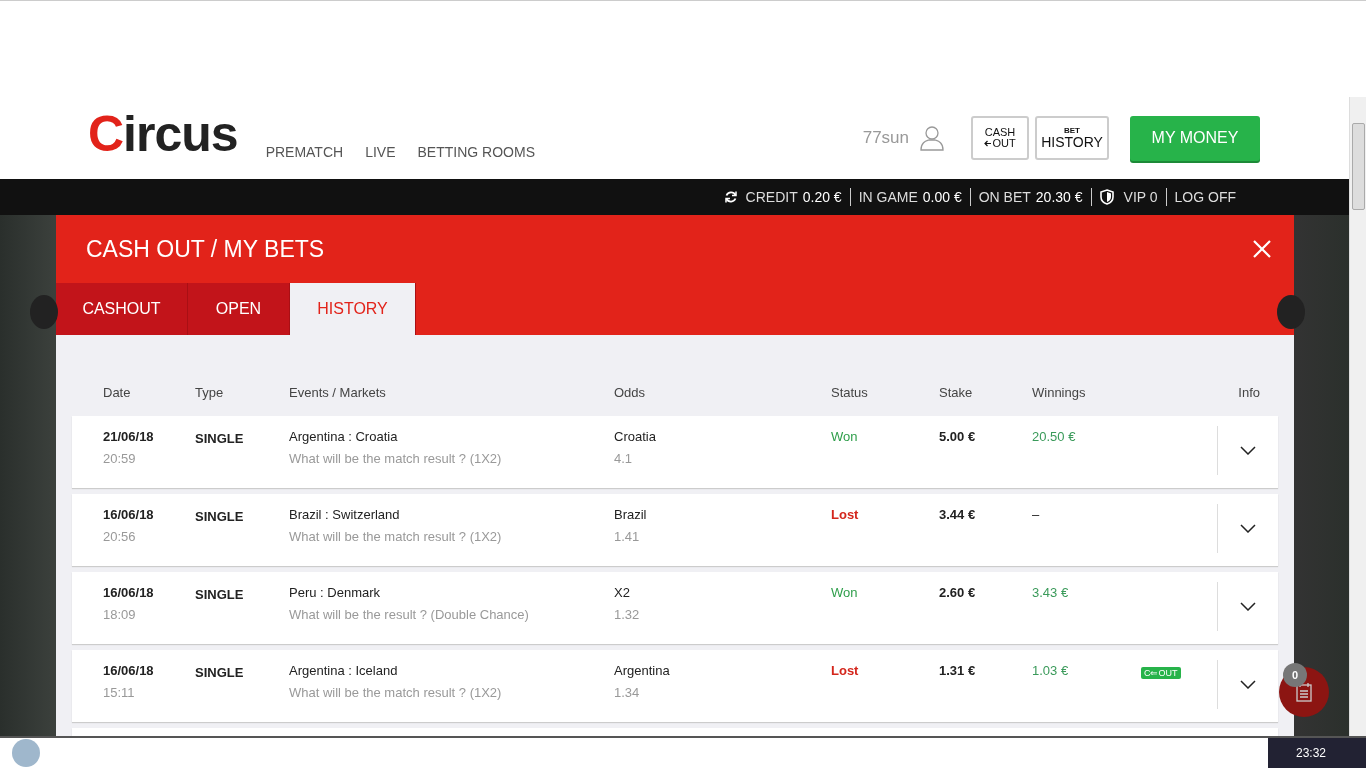 This screenshot has width=1366, height=768. What do you see at coordinates (622, 592) in the screenshot?
I see `bet-pick: X2` at bounding box center [622, 592].